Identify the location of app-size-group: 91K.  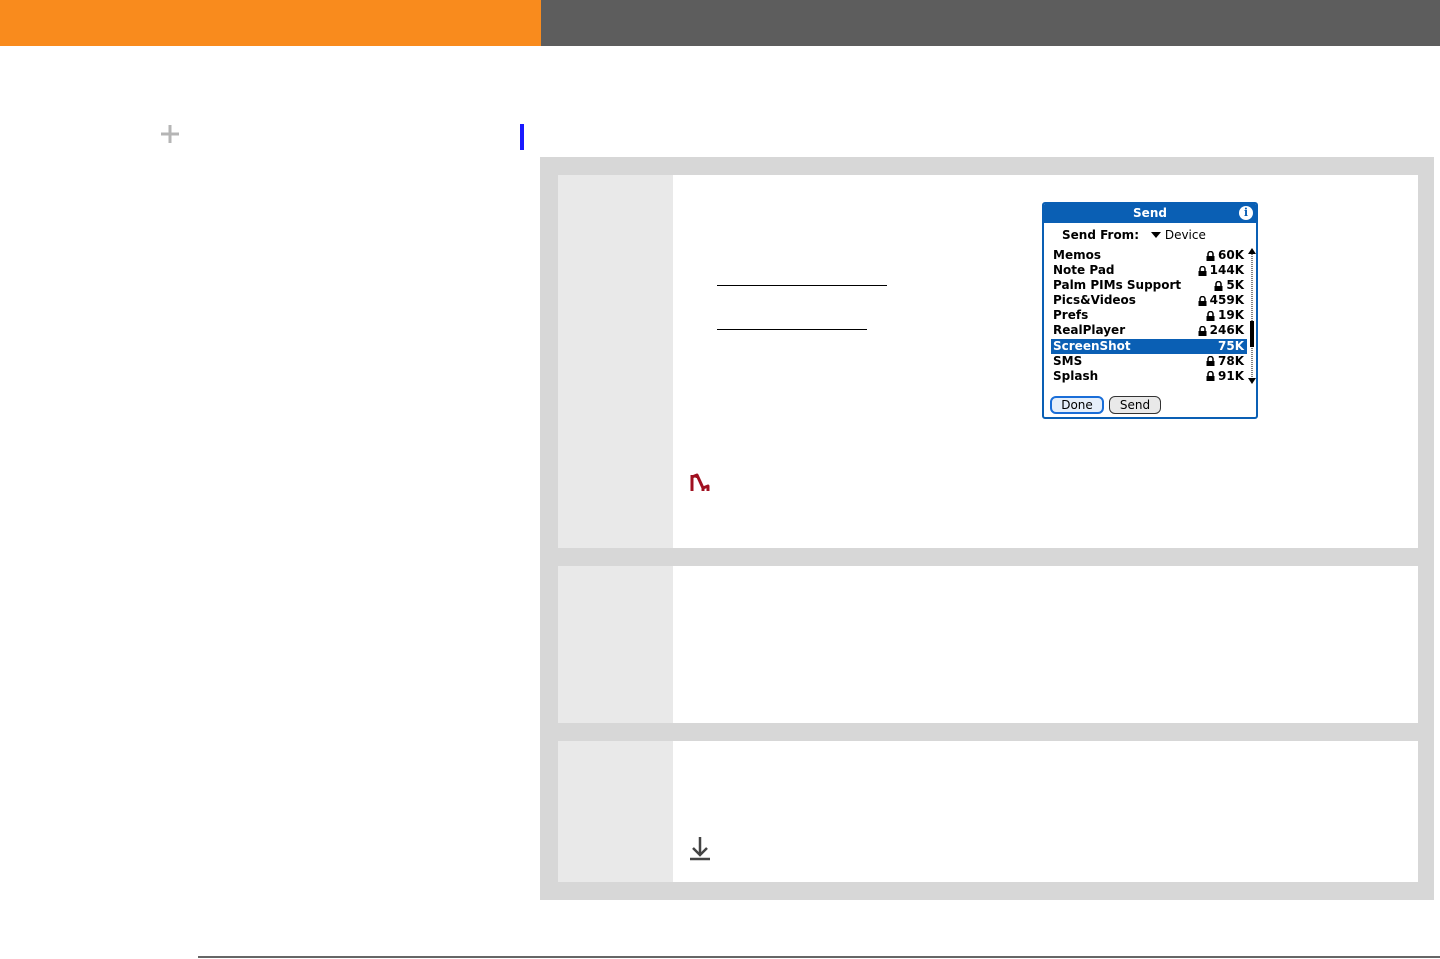
(1225, 376).